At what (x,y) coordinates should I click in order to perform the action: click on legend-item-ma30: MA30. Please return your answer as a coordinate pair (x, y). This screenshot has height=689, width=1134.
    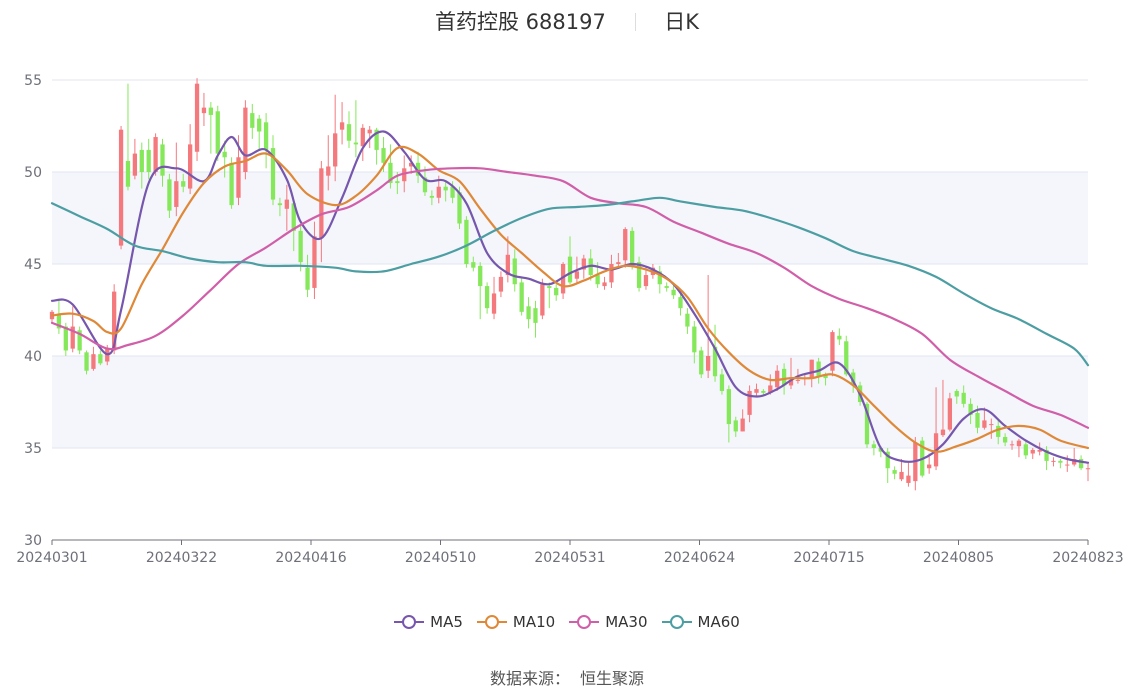
    Looking at the image, I should click on (608, 622).